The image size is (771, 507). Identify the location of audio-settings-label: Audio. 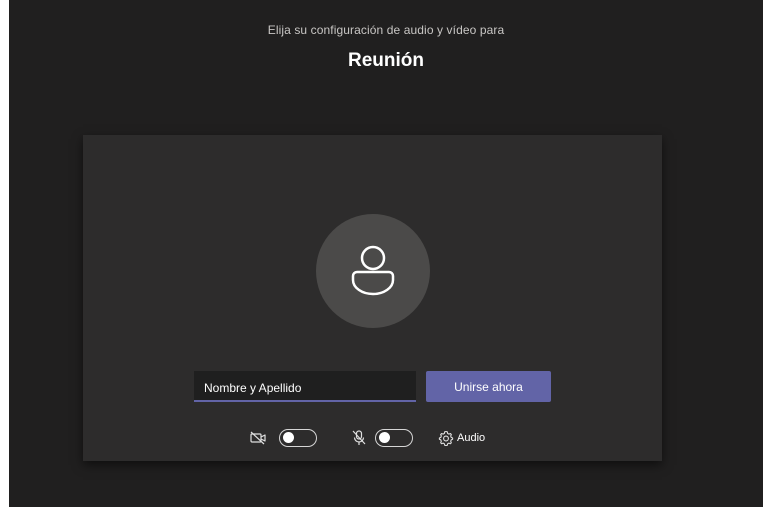
(471, 438).